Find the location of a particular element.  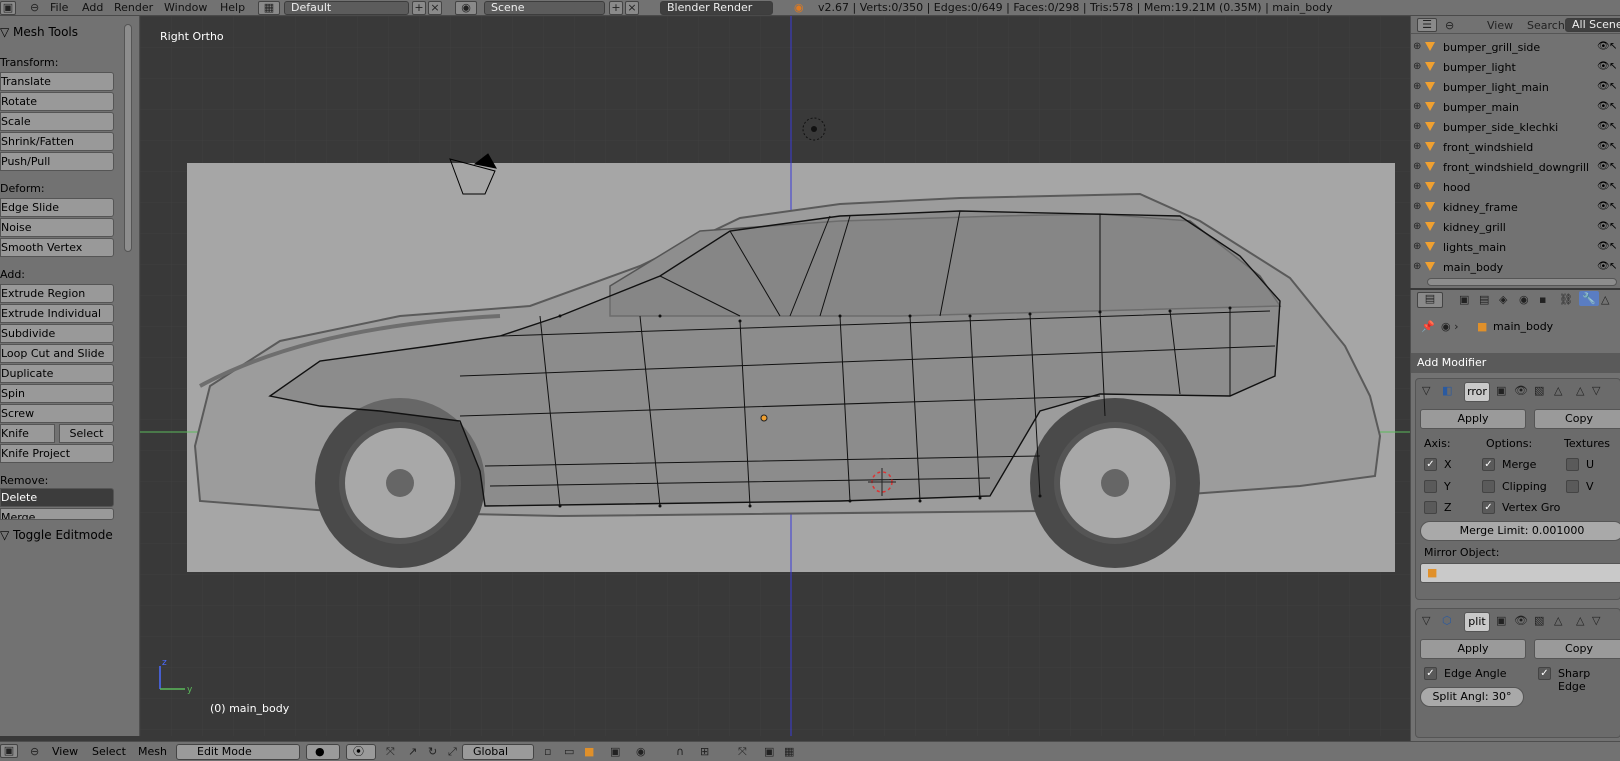

pin-icon: 📌 is located at coordinates (1428, 326).